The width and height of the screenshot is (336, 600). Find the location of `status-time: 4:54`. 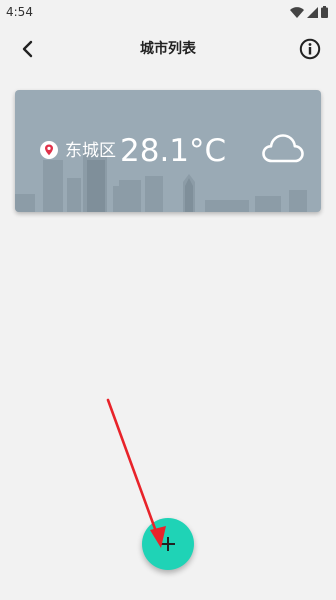

status-time: 4:54 is located at coordinates (19, 12).